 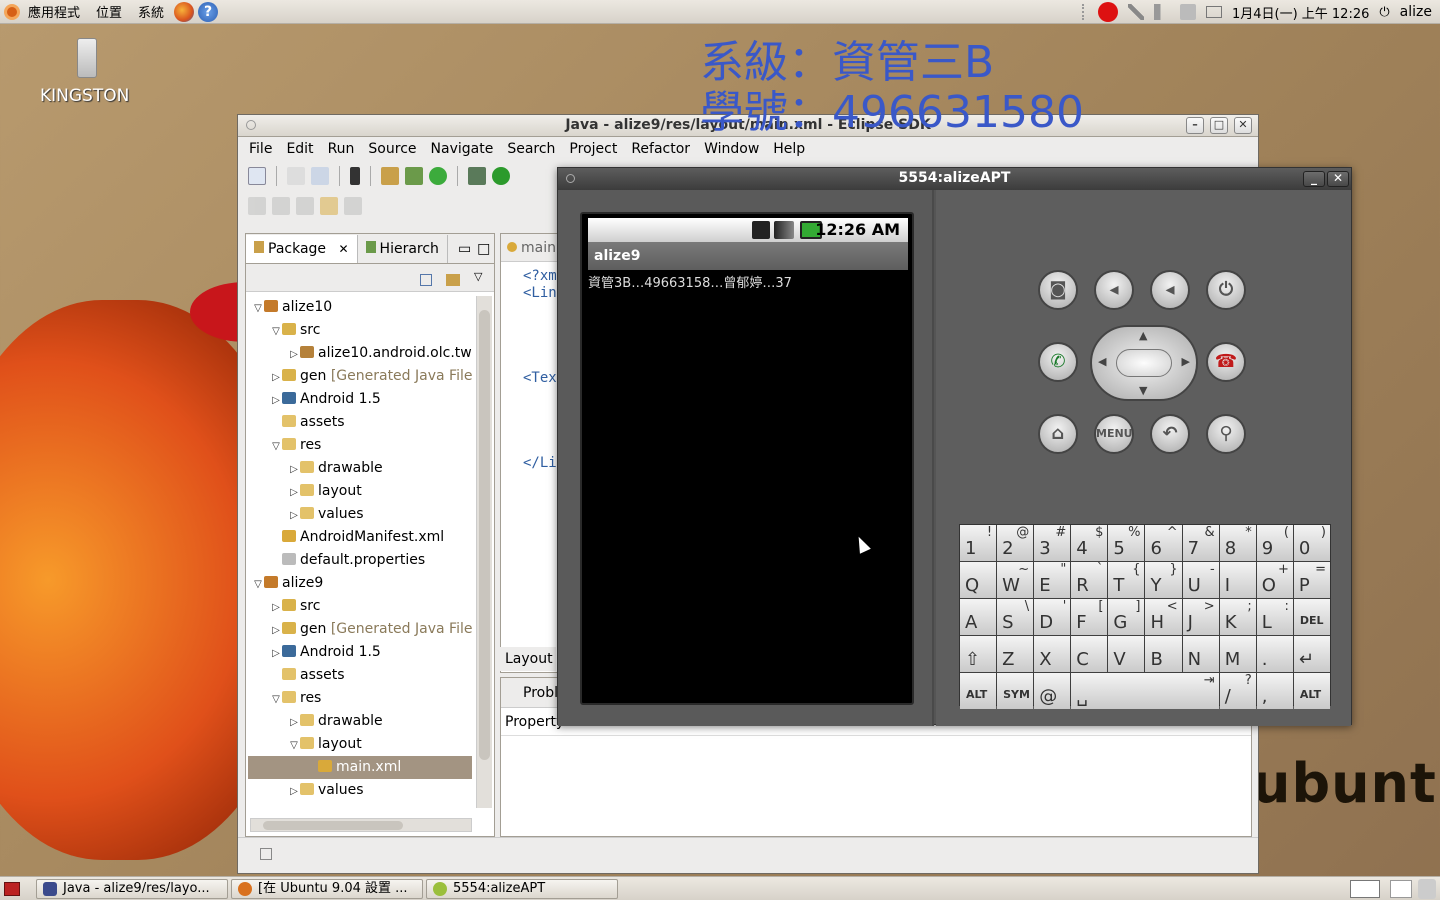 I want to click on key-@: @, so click(x=1052, y=691).